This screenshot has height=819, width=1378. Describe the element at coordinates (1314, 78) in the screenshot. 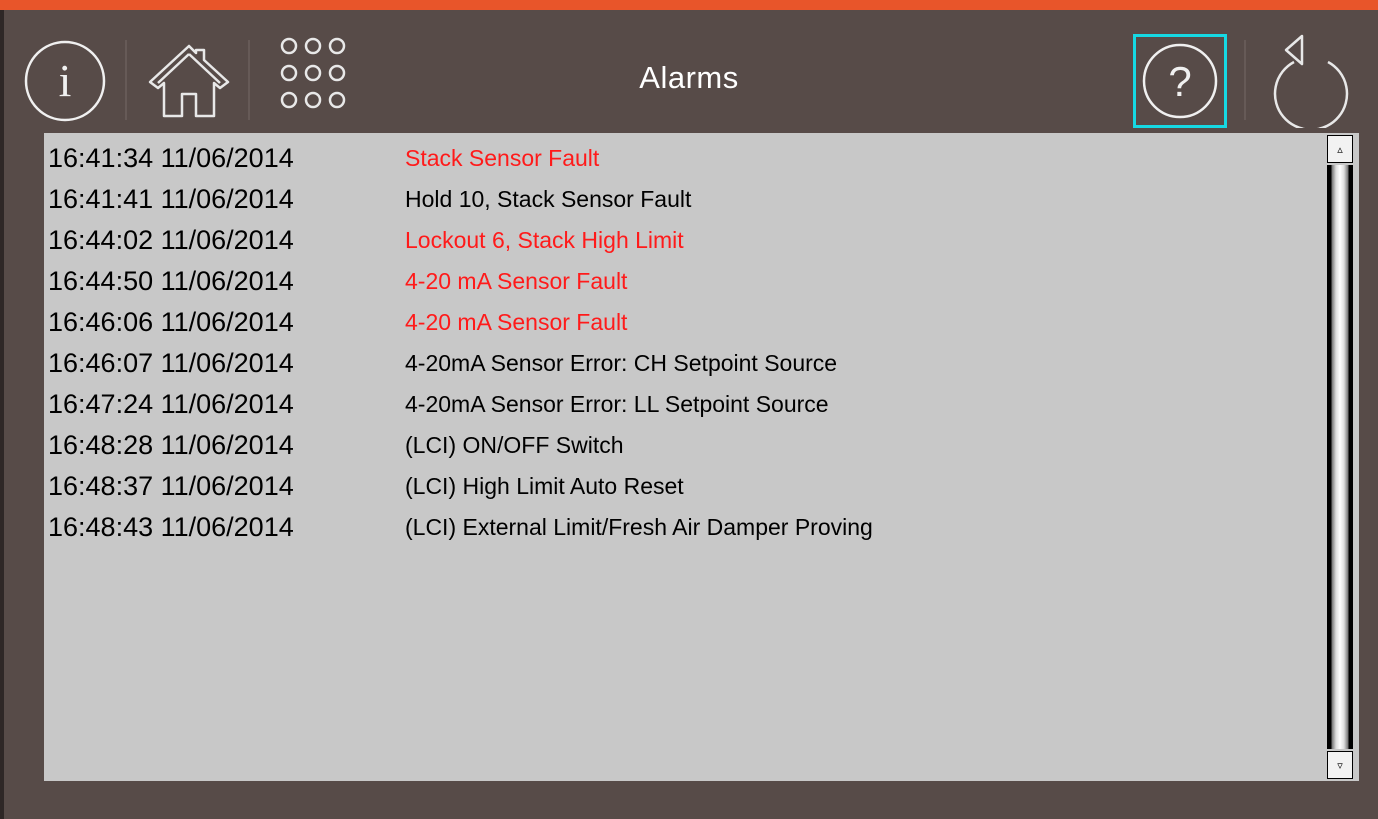

I see `back-icon` at that location.